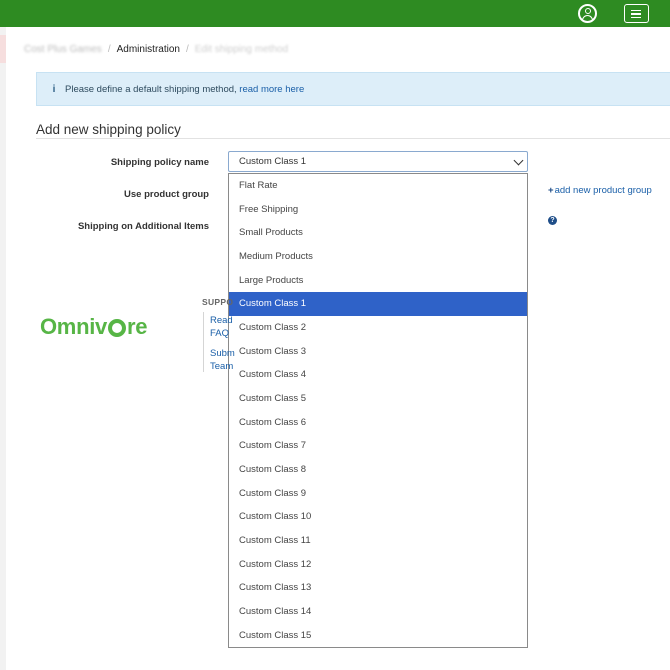 Image resolution: width=670 pixels, height=670 pixels. Describe the element at coordinates (143, 226) in the screenshot. I see `shipping-additional-items-label: Shipping on Additional Items` at that location.